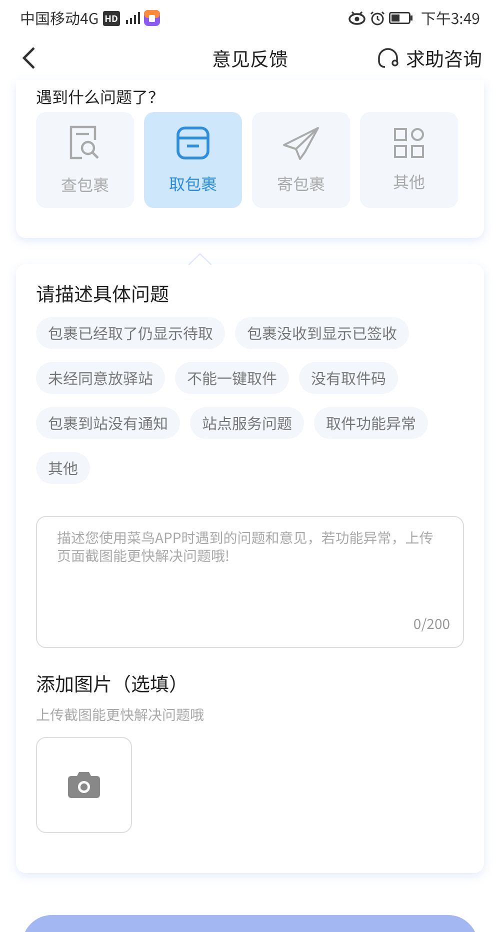  I want to click on headset-icon, so click(388, 58).